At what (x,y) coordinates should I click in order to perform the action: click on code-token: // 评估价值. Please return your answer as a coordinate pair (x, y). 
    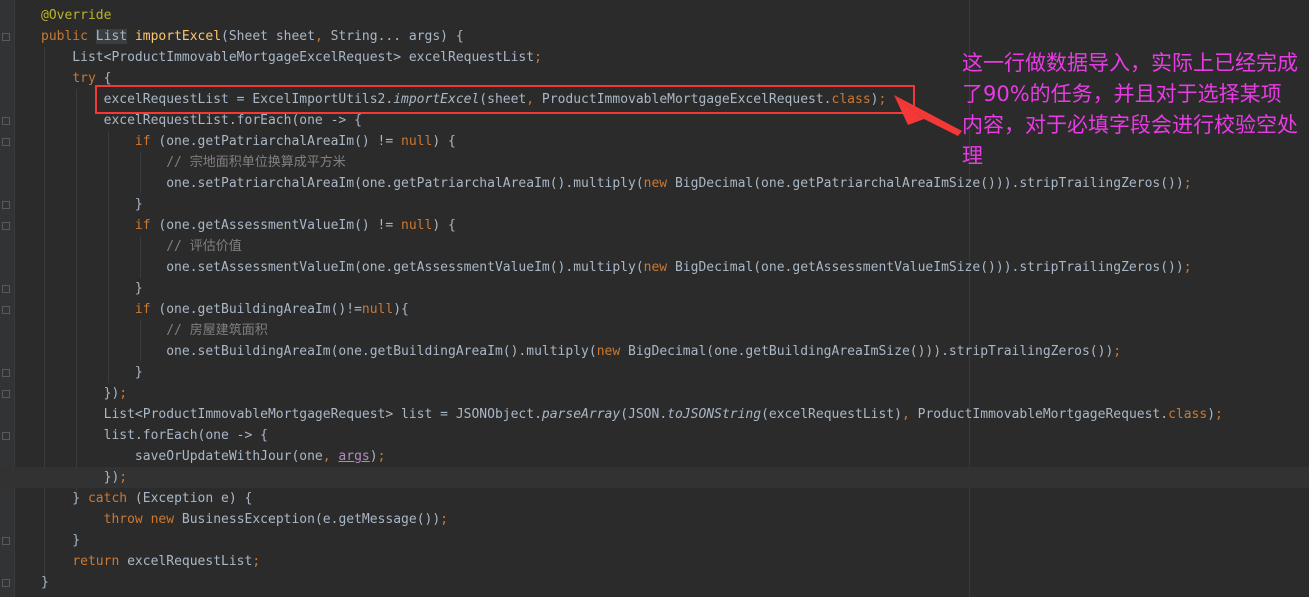
    Looking at the image, I should click on (204, 246).